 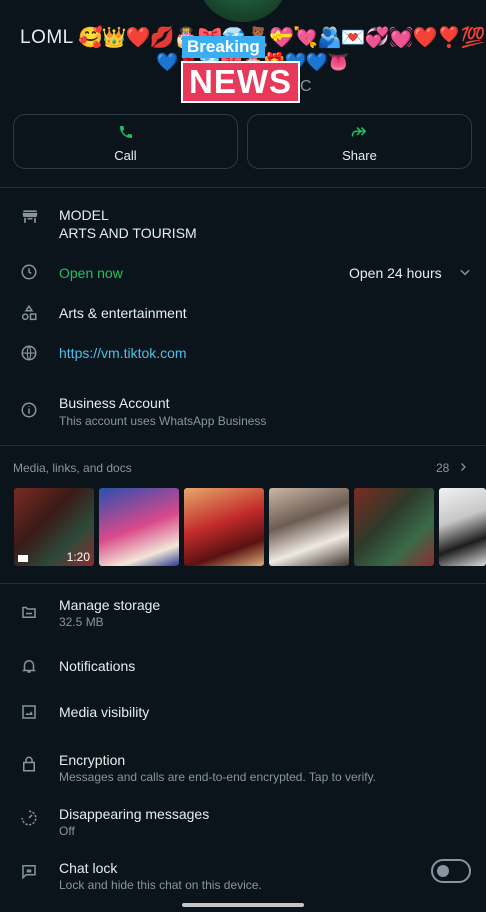 What do you see at coordinates (30, 273) in the screenshot?
I see `clock-icon` at bounding box center [30, 273].